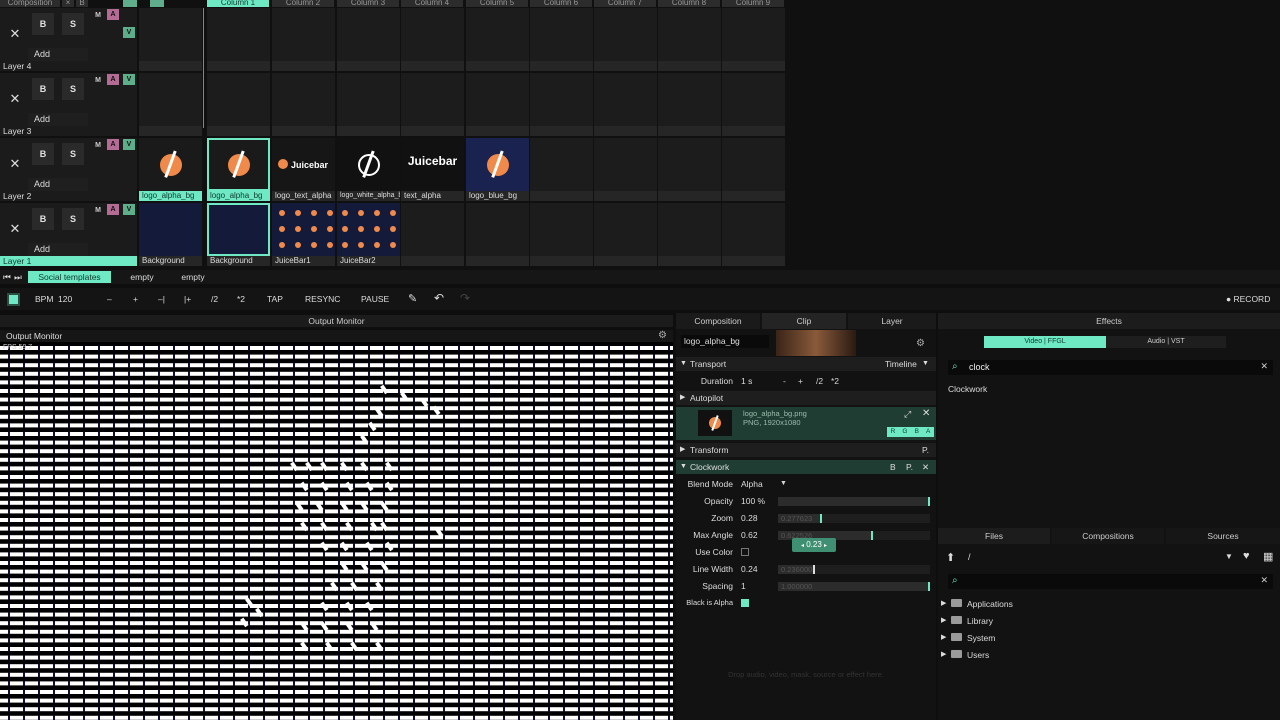 The image size is (1280, 720). I want to click on heart-icon: ♥, so click(1246, 556).